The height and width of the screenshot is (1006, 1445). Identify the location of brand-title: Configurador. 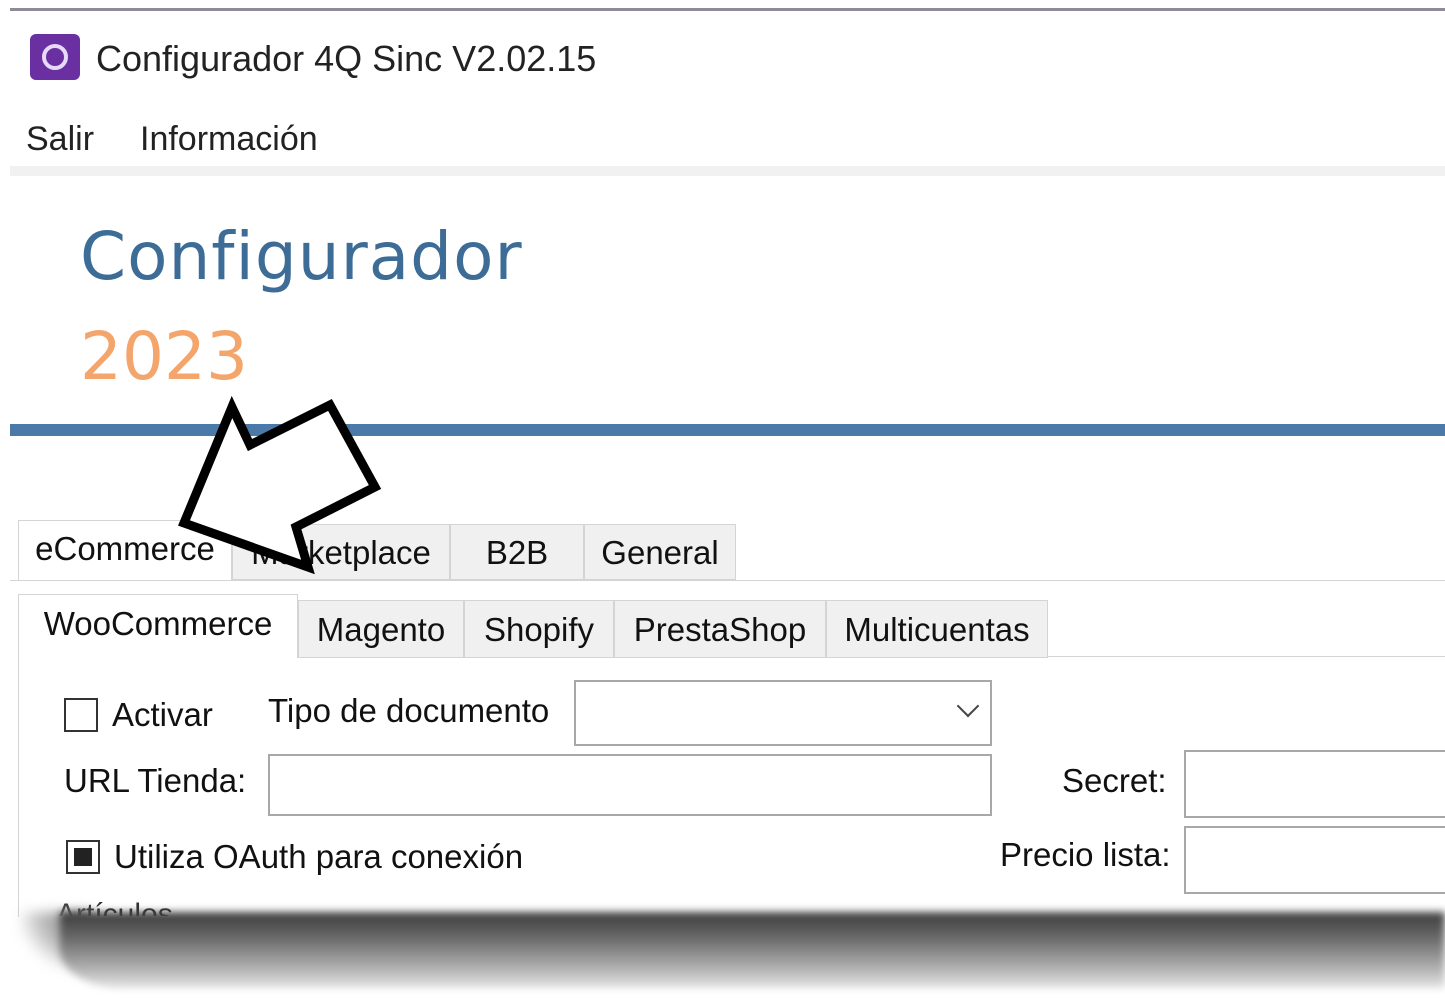
(301, 256).